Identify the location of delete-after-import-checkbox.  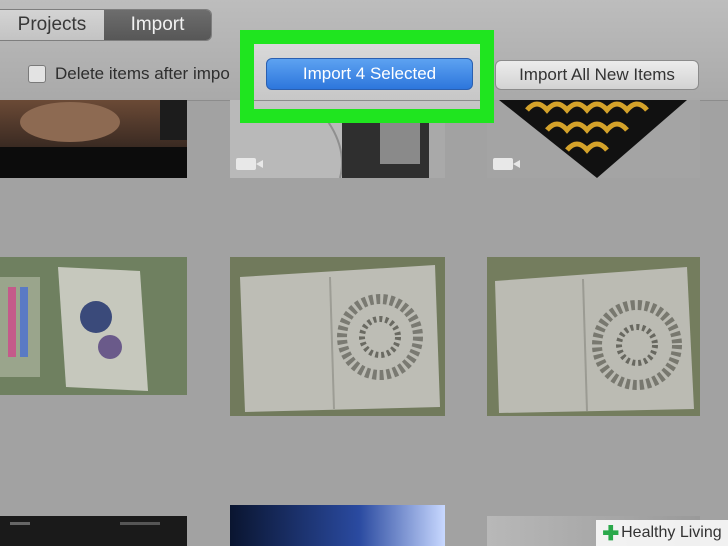
(37, 74).